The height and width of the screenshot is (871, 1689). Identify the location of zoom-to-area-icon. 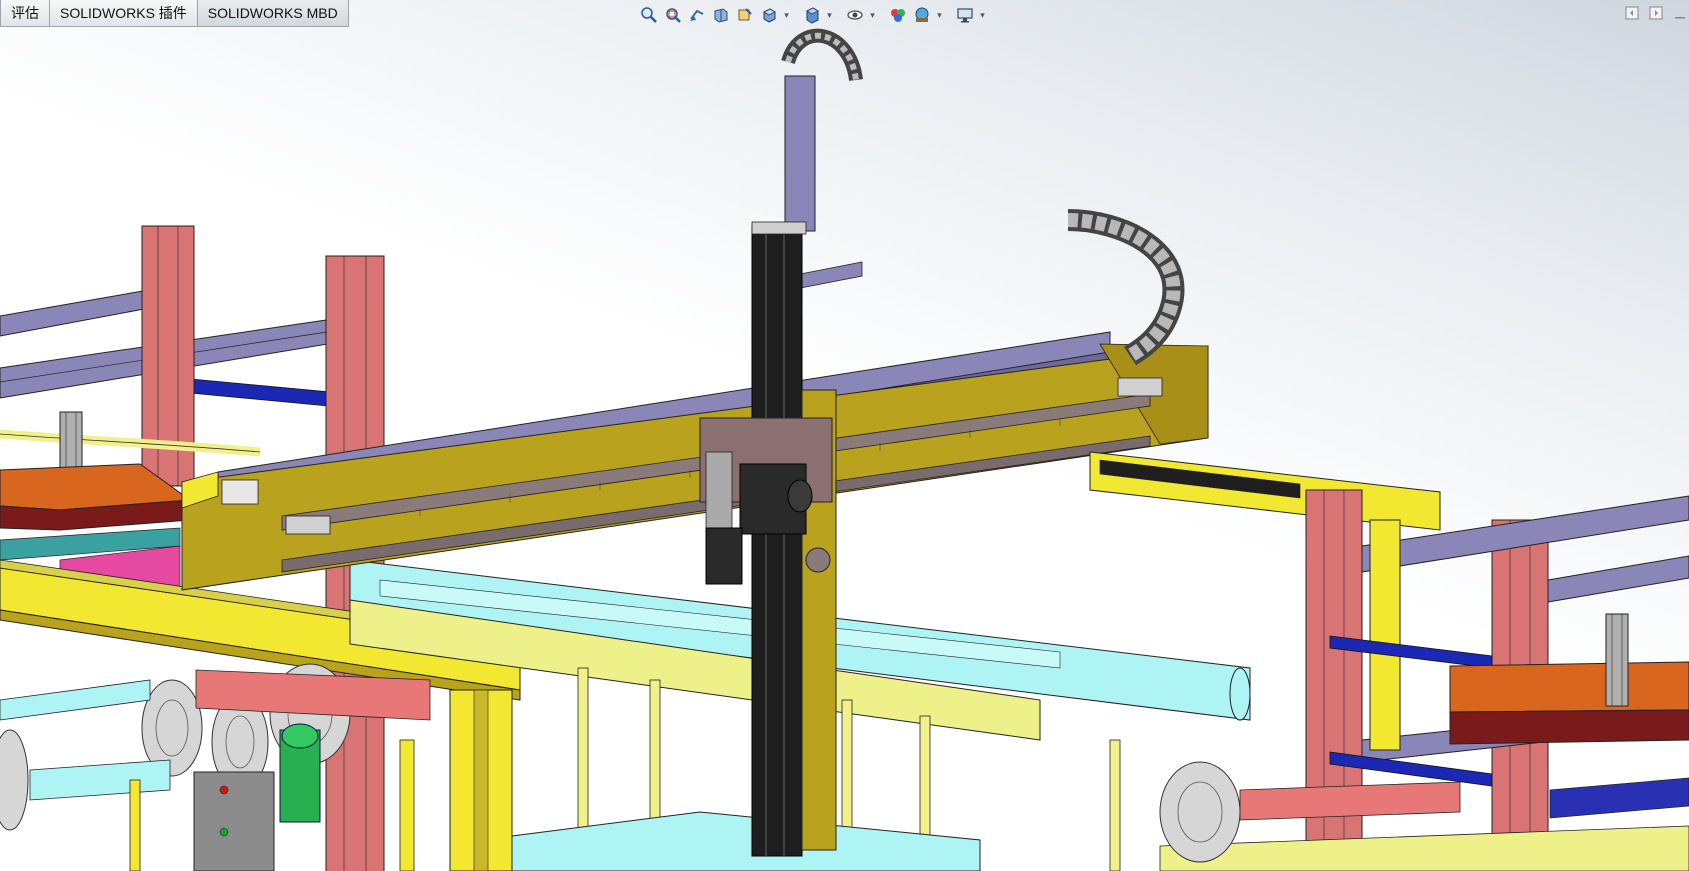
(673, 15).